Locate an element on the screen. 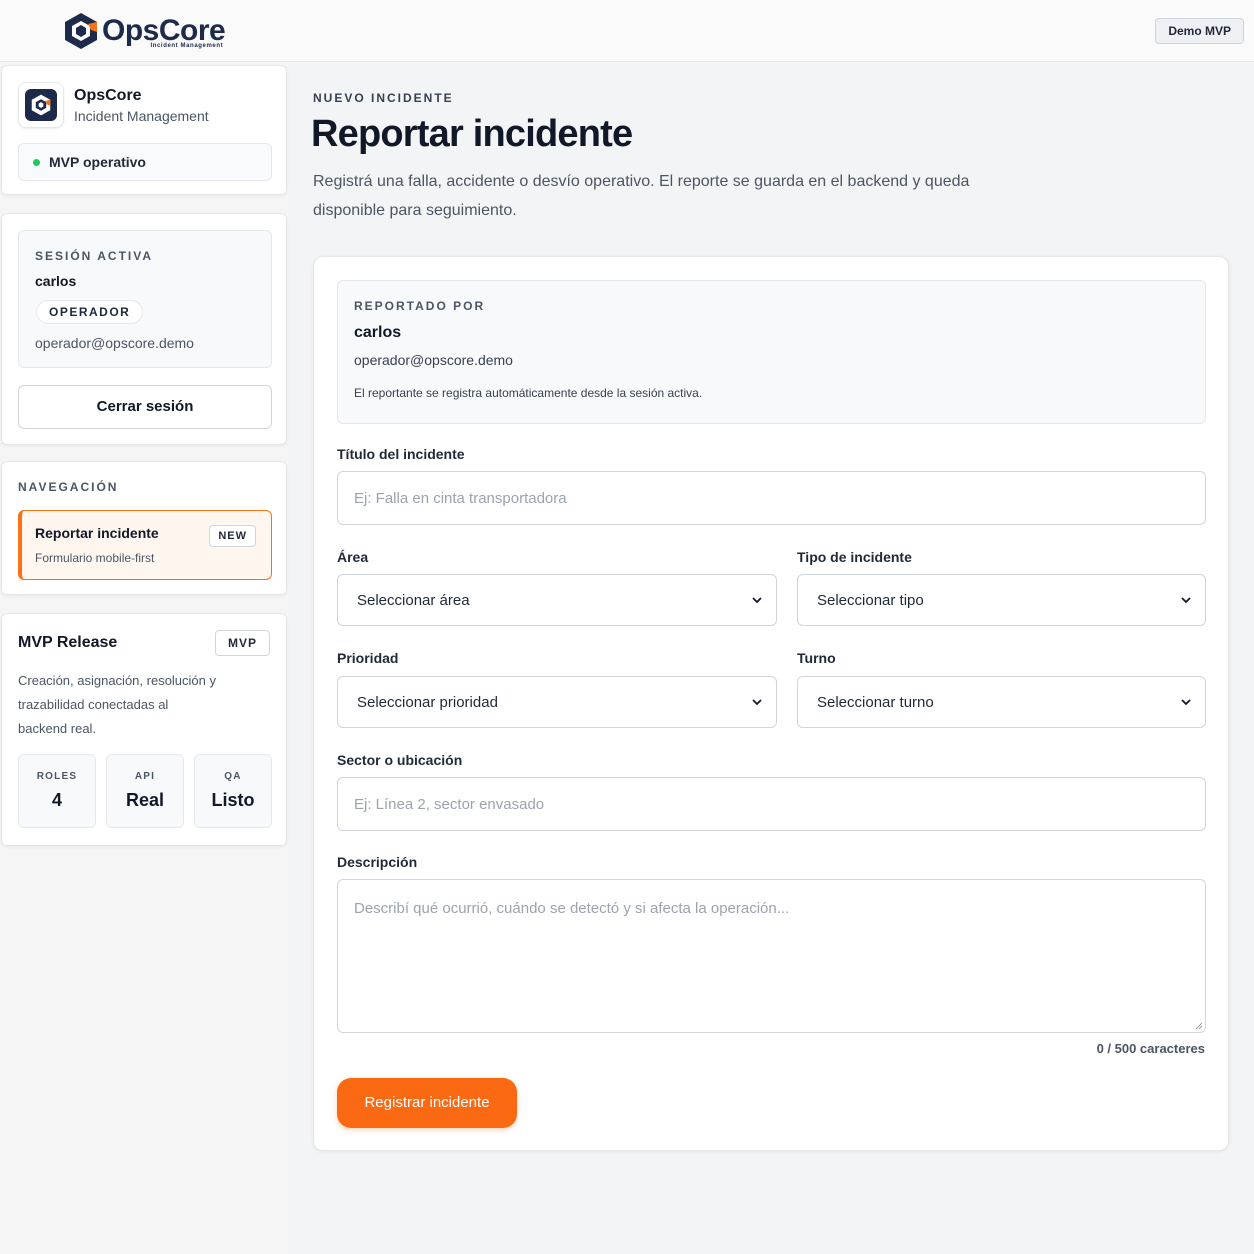 The image size is (1254, 1254). stat-api: API Real is located at coordinates (145, 791).